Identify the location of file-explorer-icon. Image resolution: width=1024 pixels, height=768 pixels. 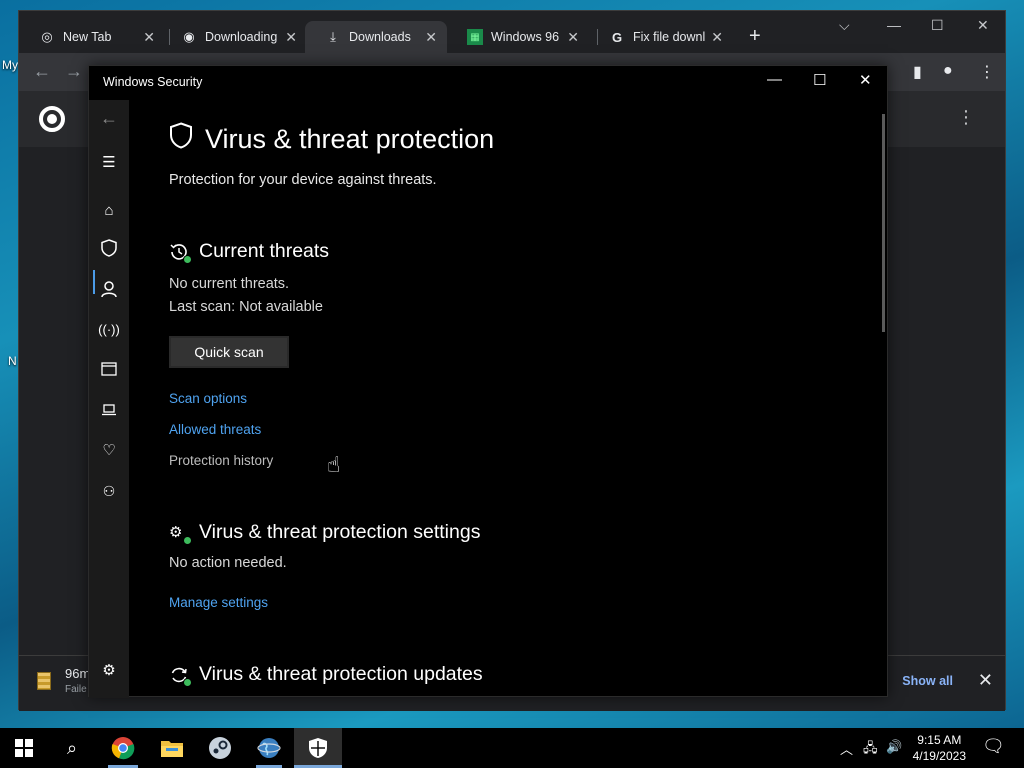
(172, 748).